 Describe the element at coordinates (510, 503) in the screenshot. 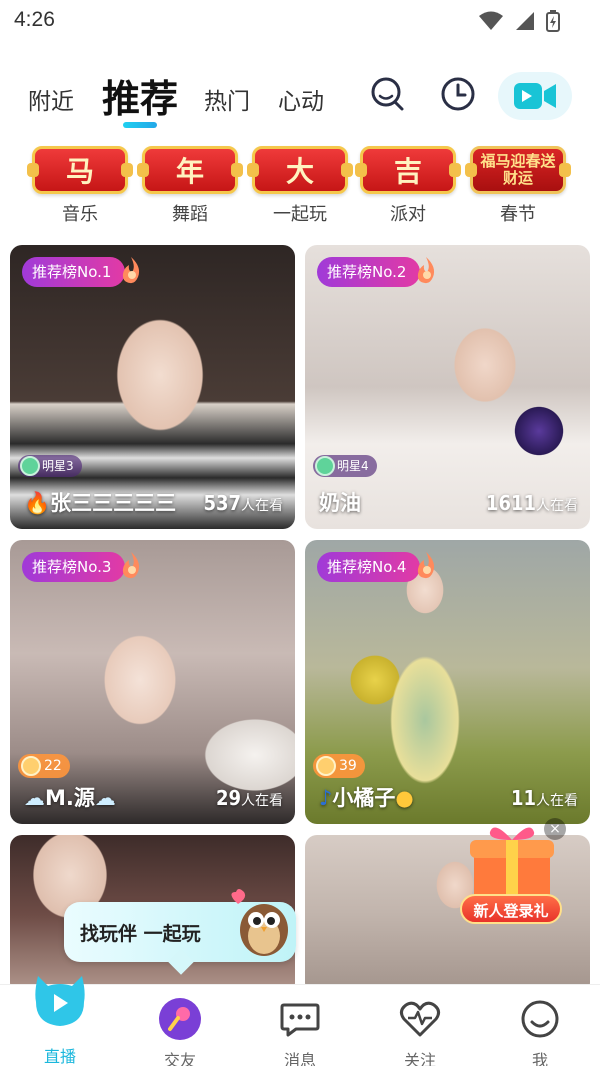

I see `viewer-count: 1611` at that location.